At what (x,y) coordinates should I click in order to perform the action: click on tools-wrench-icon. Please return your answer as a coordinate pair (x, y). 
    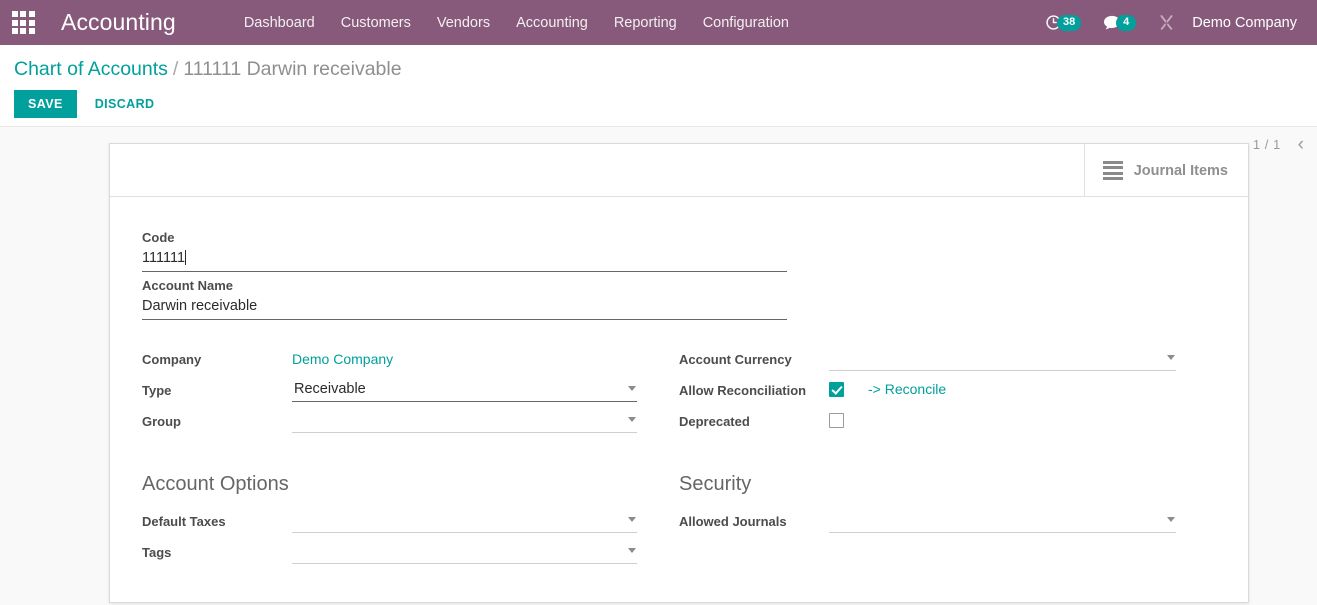
    Looking at the image, I should click on (1166, 22).